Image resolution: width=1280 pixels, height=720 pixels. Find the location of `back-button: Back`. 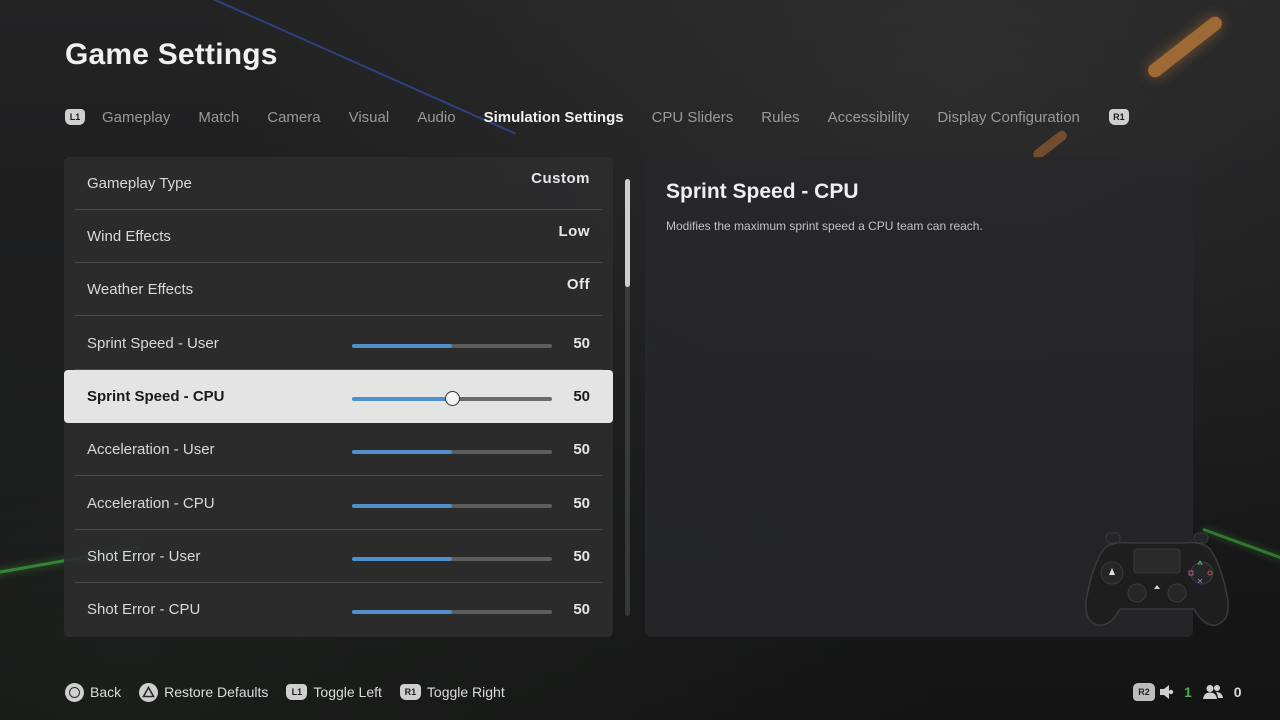

back-button: Back is located at coordinates (93, 692).